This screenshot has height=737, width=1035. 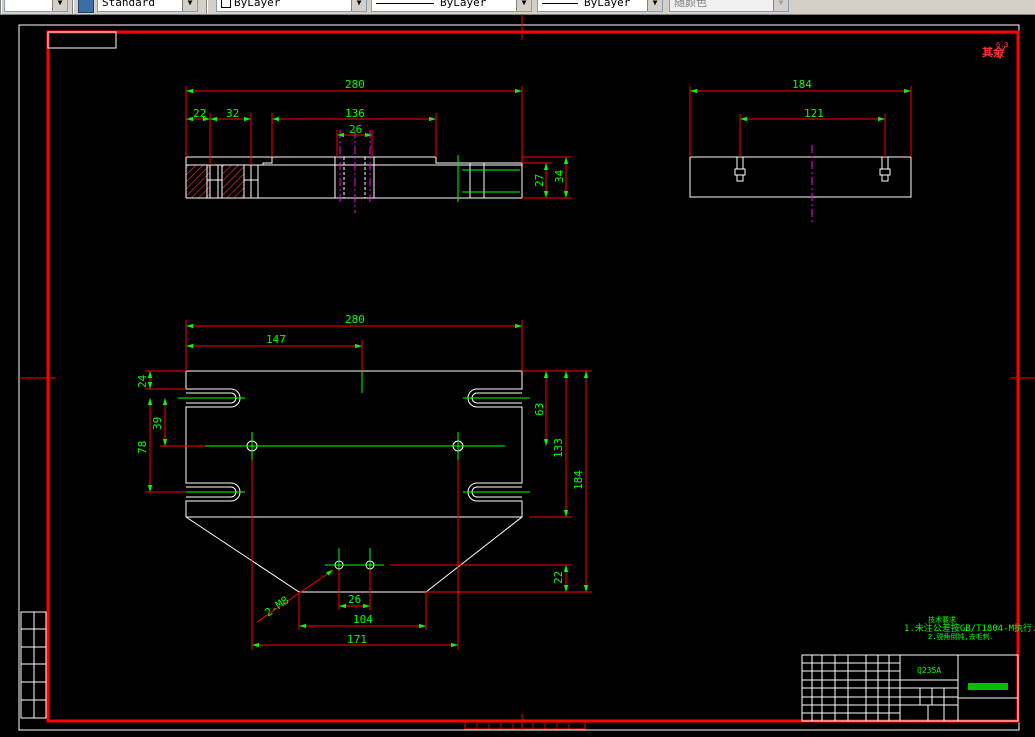 I want to click on hole-callout: 2-M8, so click(x=276, y=607).